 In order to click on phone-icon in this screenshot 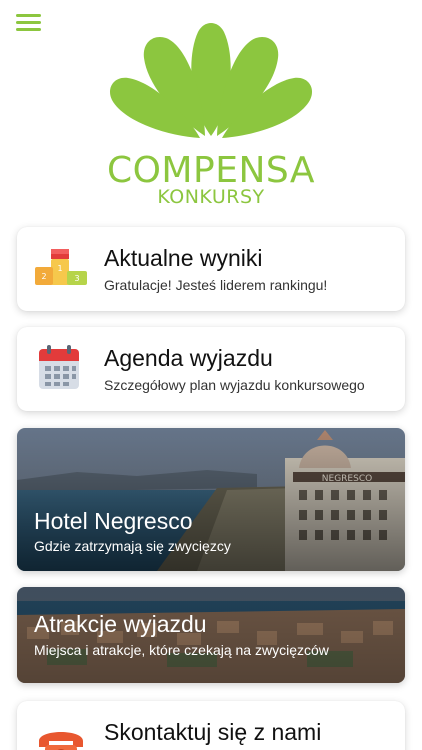, I will do `click(61, 734)`.